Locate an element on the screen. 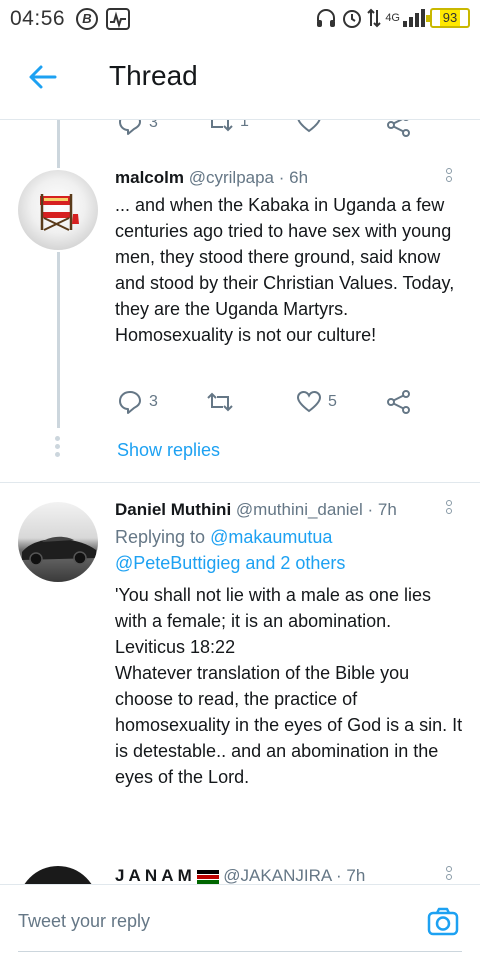  header: Thread is located at coordinates (240, 78).